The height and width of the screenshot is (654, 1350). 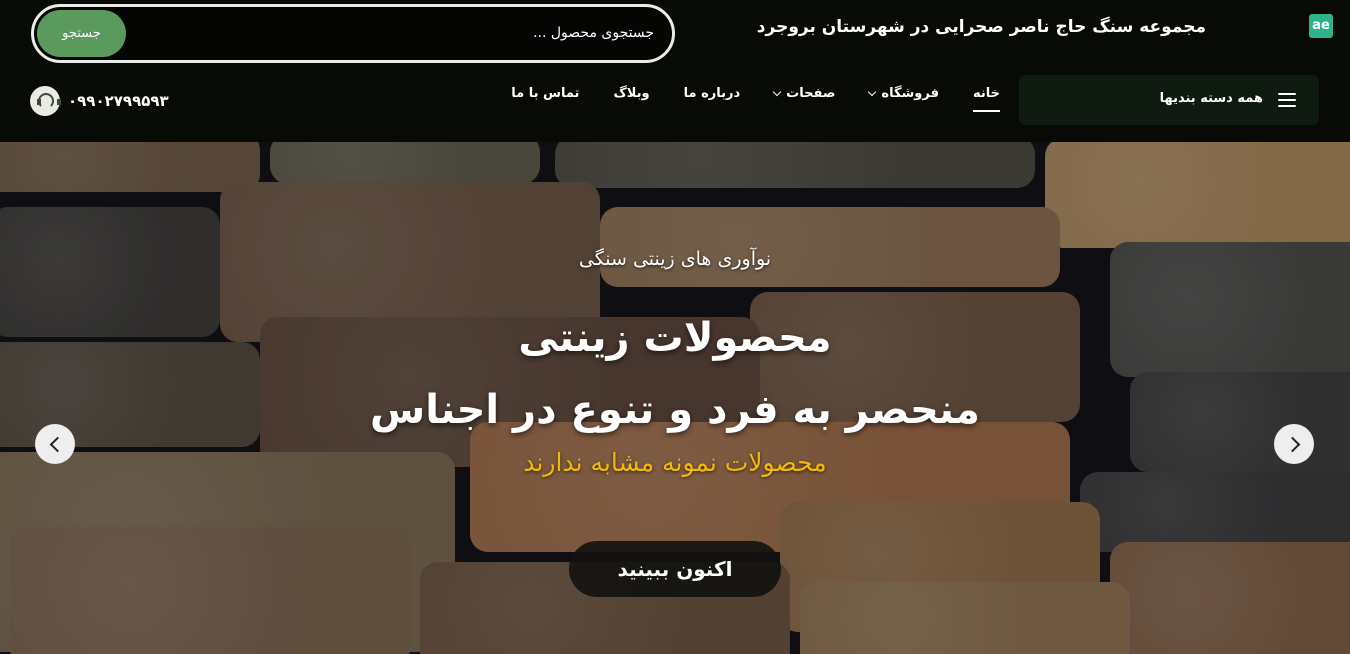 What do you see at coordinates (675, 462) in the screenshot?
I see `hero-subtitle: محصولات نمونه مشابه ندارند` at bounding box center [675, 462].